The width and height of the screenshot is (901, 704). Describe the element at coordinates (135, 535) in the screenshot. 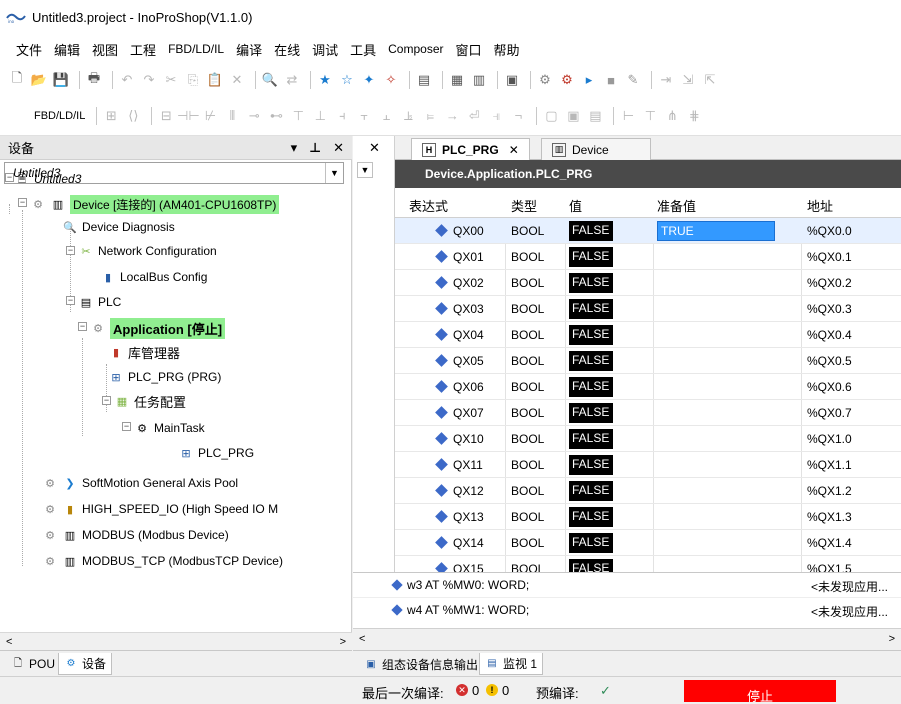

I see `tree-node-modbus: ⚙ ▥ MODBUS (Modbus Device)` at that location.